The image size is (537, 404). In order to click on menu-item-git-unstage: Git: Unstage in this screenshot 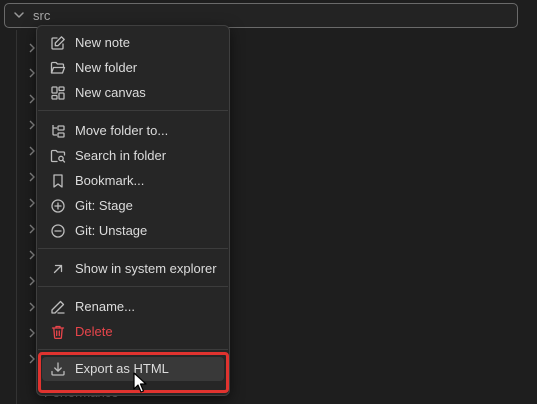, I will do `click(133, 231)`.